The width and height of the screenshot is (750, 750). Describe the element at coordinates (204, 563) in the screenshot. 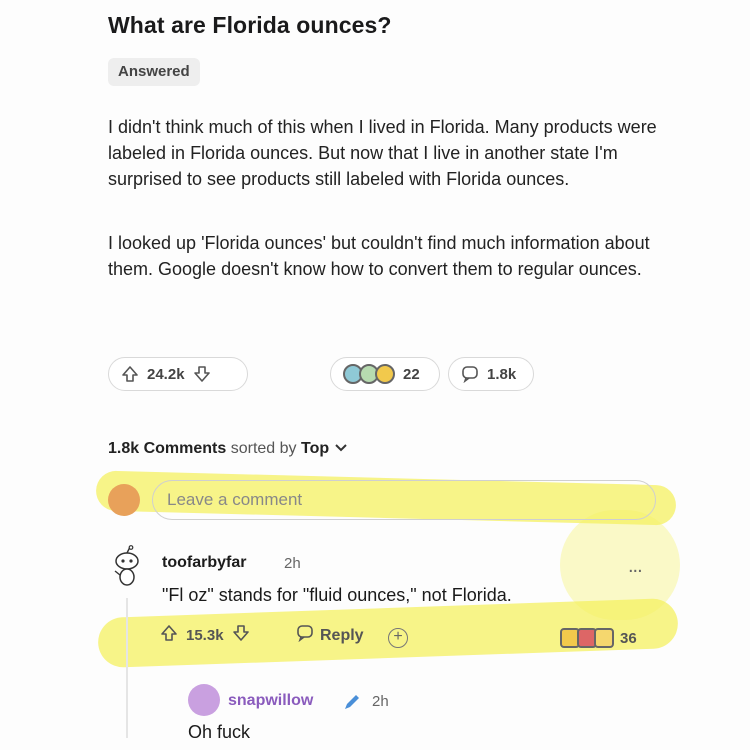

I see `comment-username: toofarbyfar` at that location.